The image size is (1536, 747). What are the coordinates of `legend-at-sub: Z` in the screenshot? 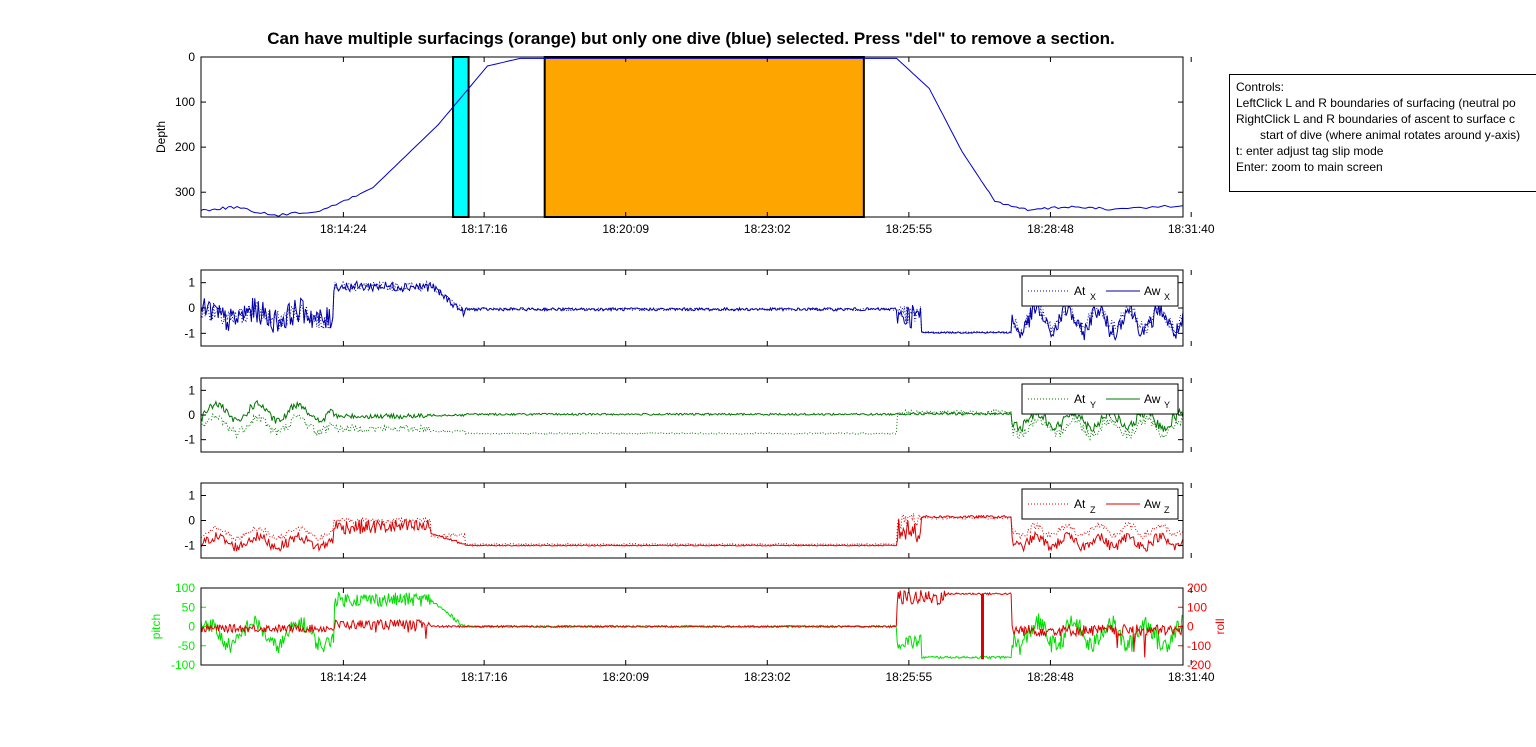 It's located at (1093, 510).